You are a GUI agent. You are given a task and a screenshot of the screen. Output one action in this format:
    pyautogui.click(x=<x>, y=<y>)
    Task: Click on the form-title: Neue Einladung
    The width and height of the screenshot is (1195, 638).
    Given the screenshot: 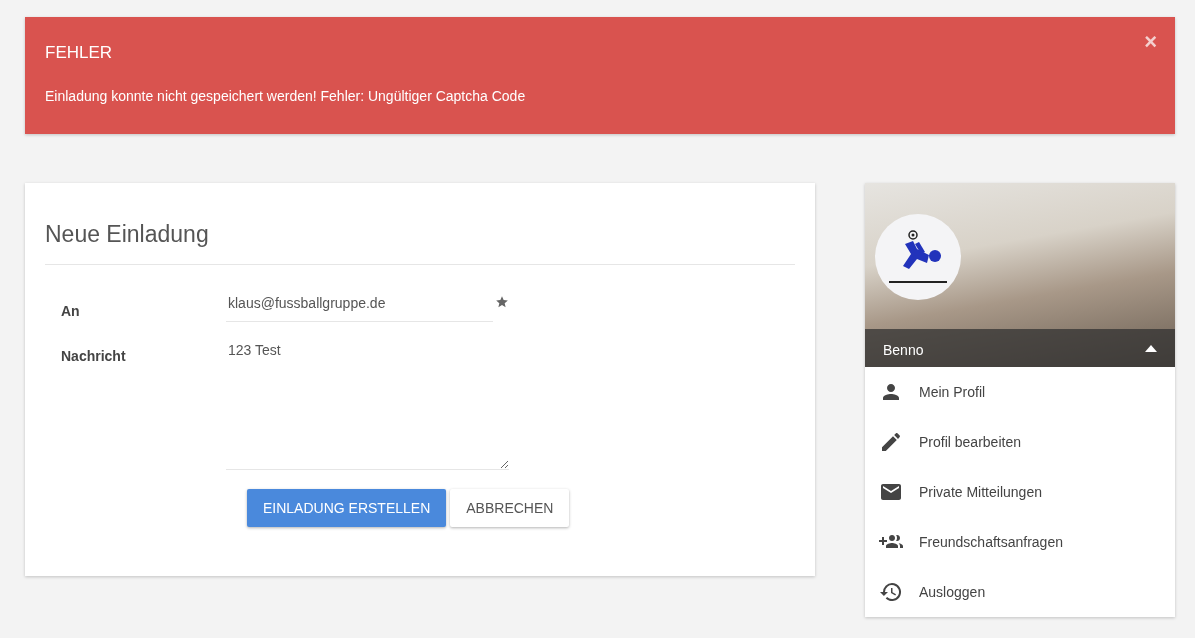 What is the action you would take?
    pyautogui.click(x=127, y=235)
    